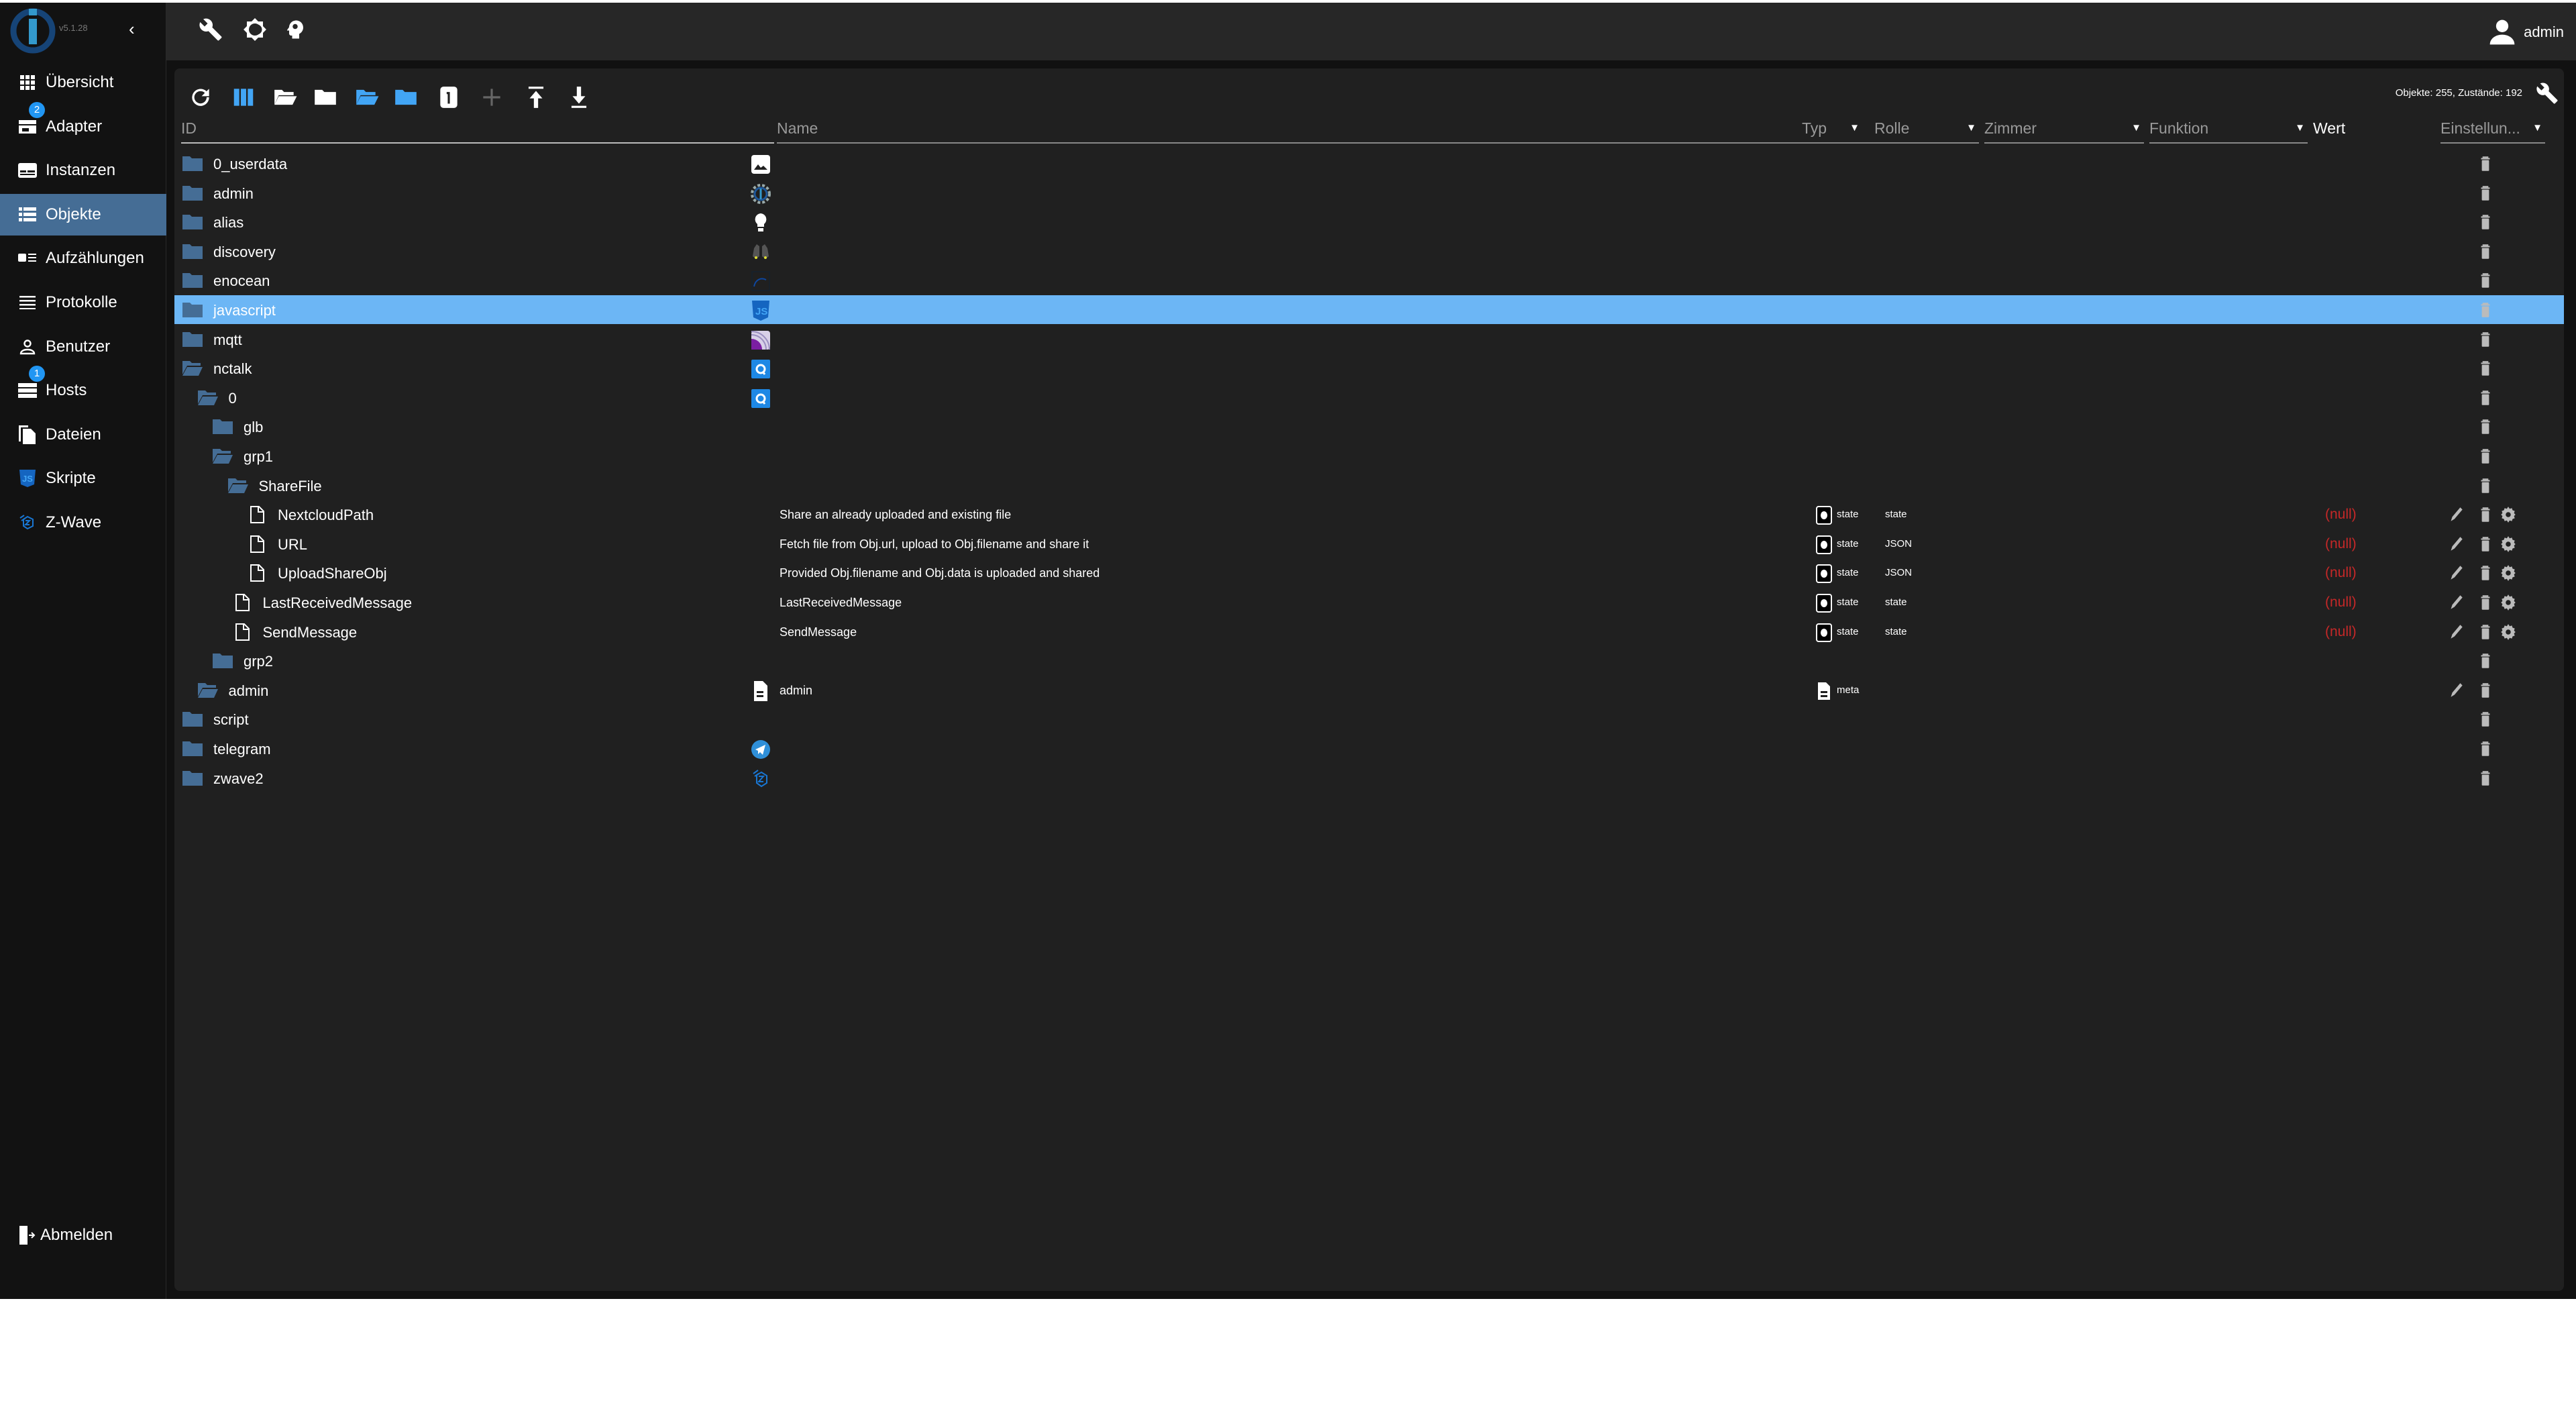  Describe the element at coordinates (1374, 131) in the screenshot. I see `column-header-name: Name` at that location.